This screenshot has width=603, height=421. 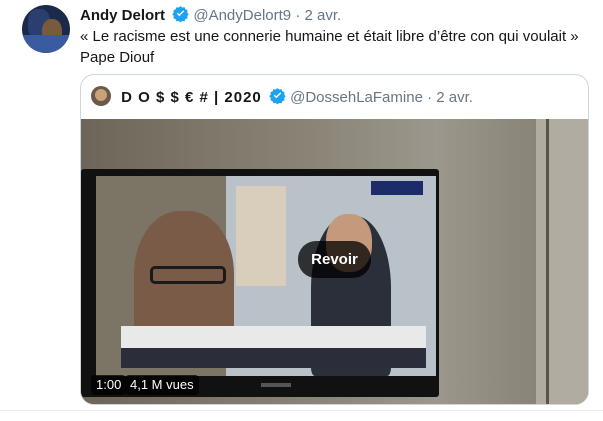 I want to click on quoted-author-handle: @DossehLaFamine, so click(x=356, y=97).